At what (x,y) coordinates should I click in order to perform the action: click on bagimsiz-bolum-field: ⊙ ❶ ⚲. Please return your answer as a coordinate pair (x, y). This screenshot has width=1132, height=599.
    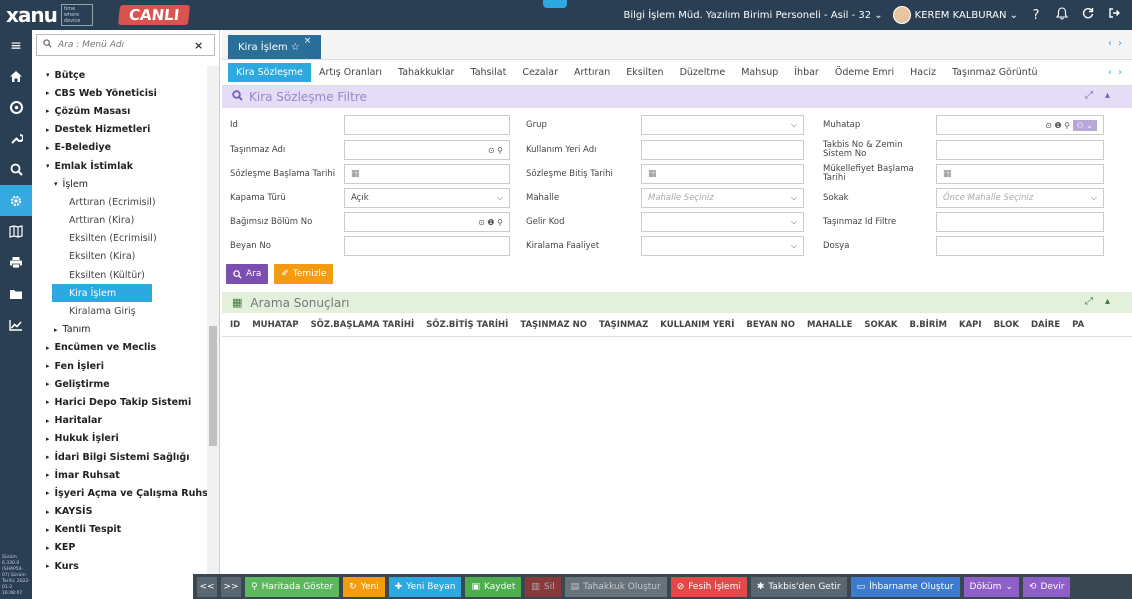
    Looking at the image, I should click on (427, 222).